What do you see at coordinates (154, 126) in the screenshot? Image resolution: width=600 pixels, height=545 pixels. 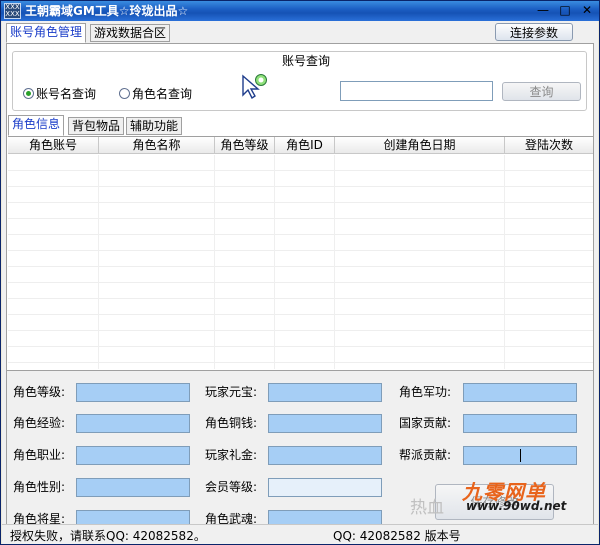 I see `tab-auxiliary-functions: 辅助功能` at bounding box center [154, 126].